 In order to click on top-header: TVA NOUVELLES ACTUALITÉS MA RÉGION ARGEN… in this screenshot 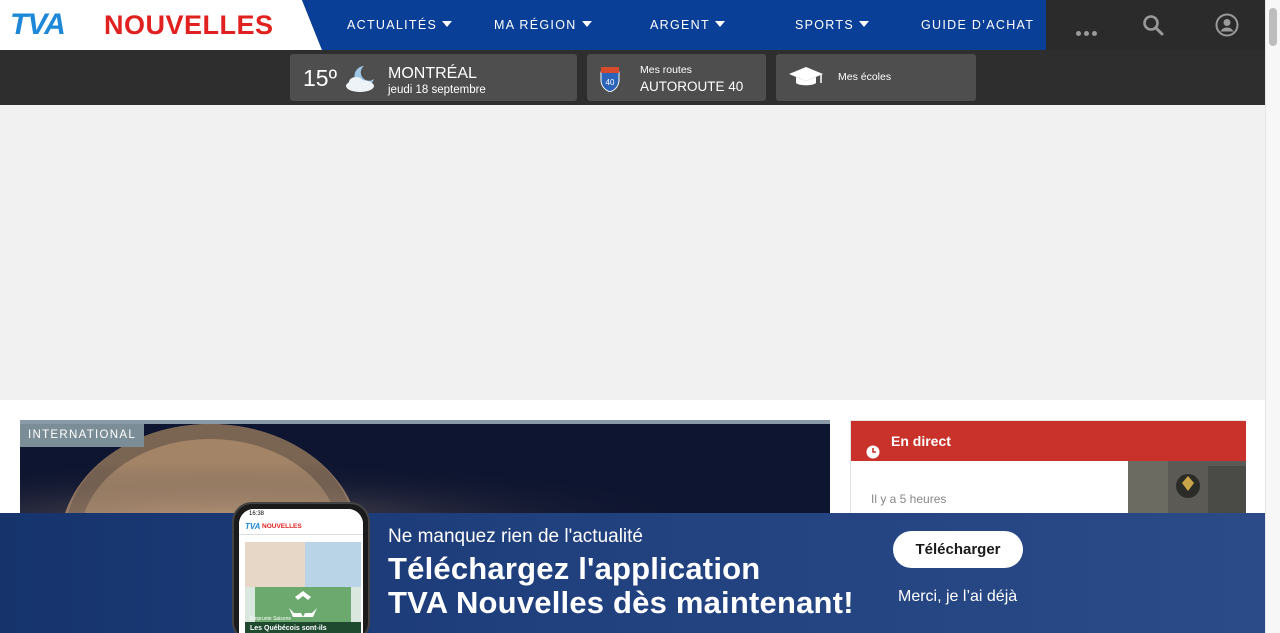, I will do `click(632, 25)`.